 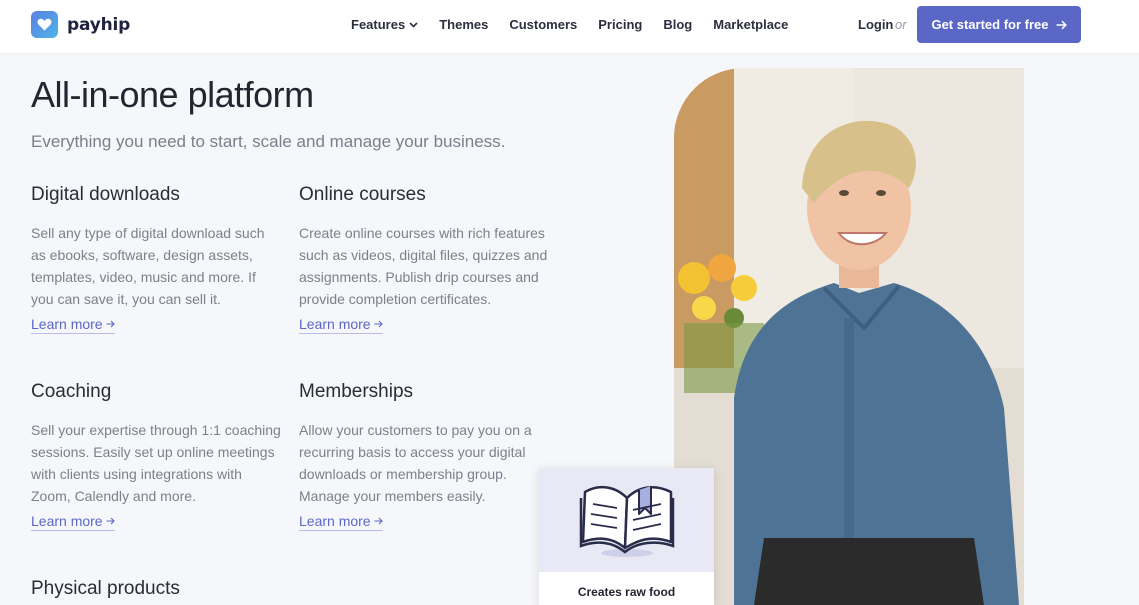 I want to click on logo: payhip, so click(x=80, y=24).